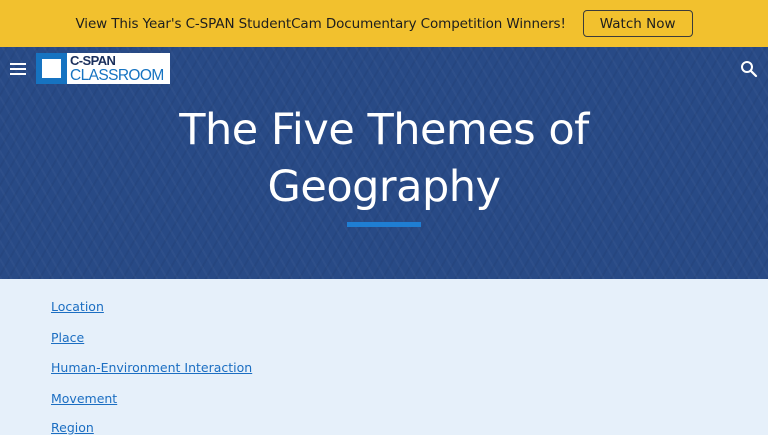  Describe the element at coordinates (151, 367) in the screenshot. I see `theme-link-human-environment-interaction: Human-Environment Interaction` at that location.